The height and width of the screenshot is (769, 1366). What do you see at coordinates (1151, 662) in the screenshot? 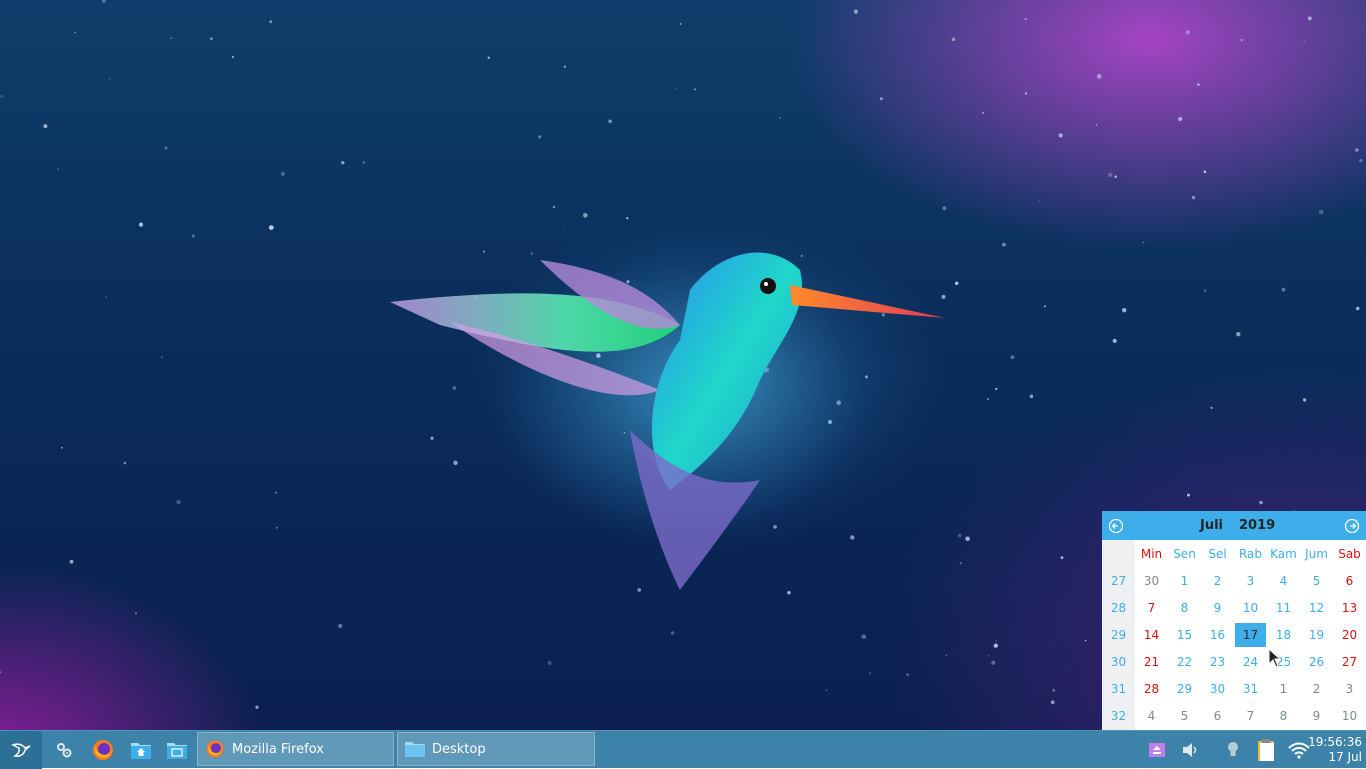
I see `calendar-day: 21` at bounding box center [1151, 662].